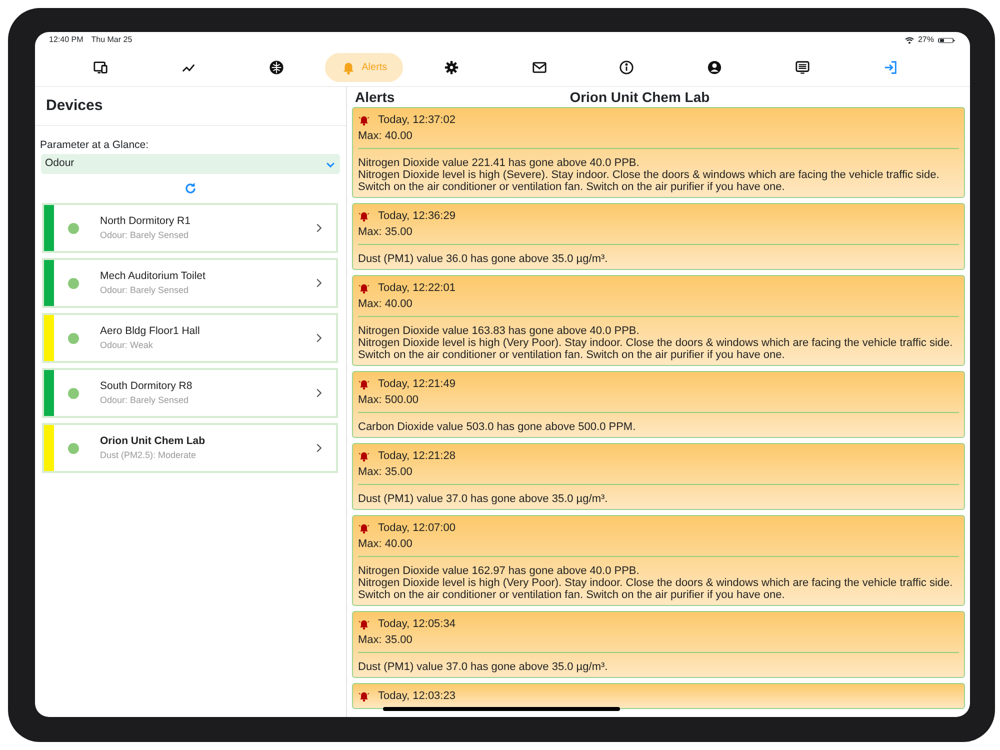 The image size is (1000, 750). What do you see at coordinates (100, 67) in the screenshot?
I see `monitor-icon` at bounding box center [100, 67].